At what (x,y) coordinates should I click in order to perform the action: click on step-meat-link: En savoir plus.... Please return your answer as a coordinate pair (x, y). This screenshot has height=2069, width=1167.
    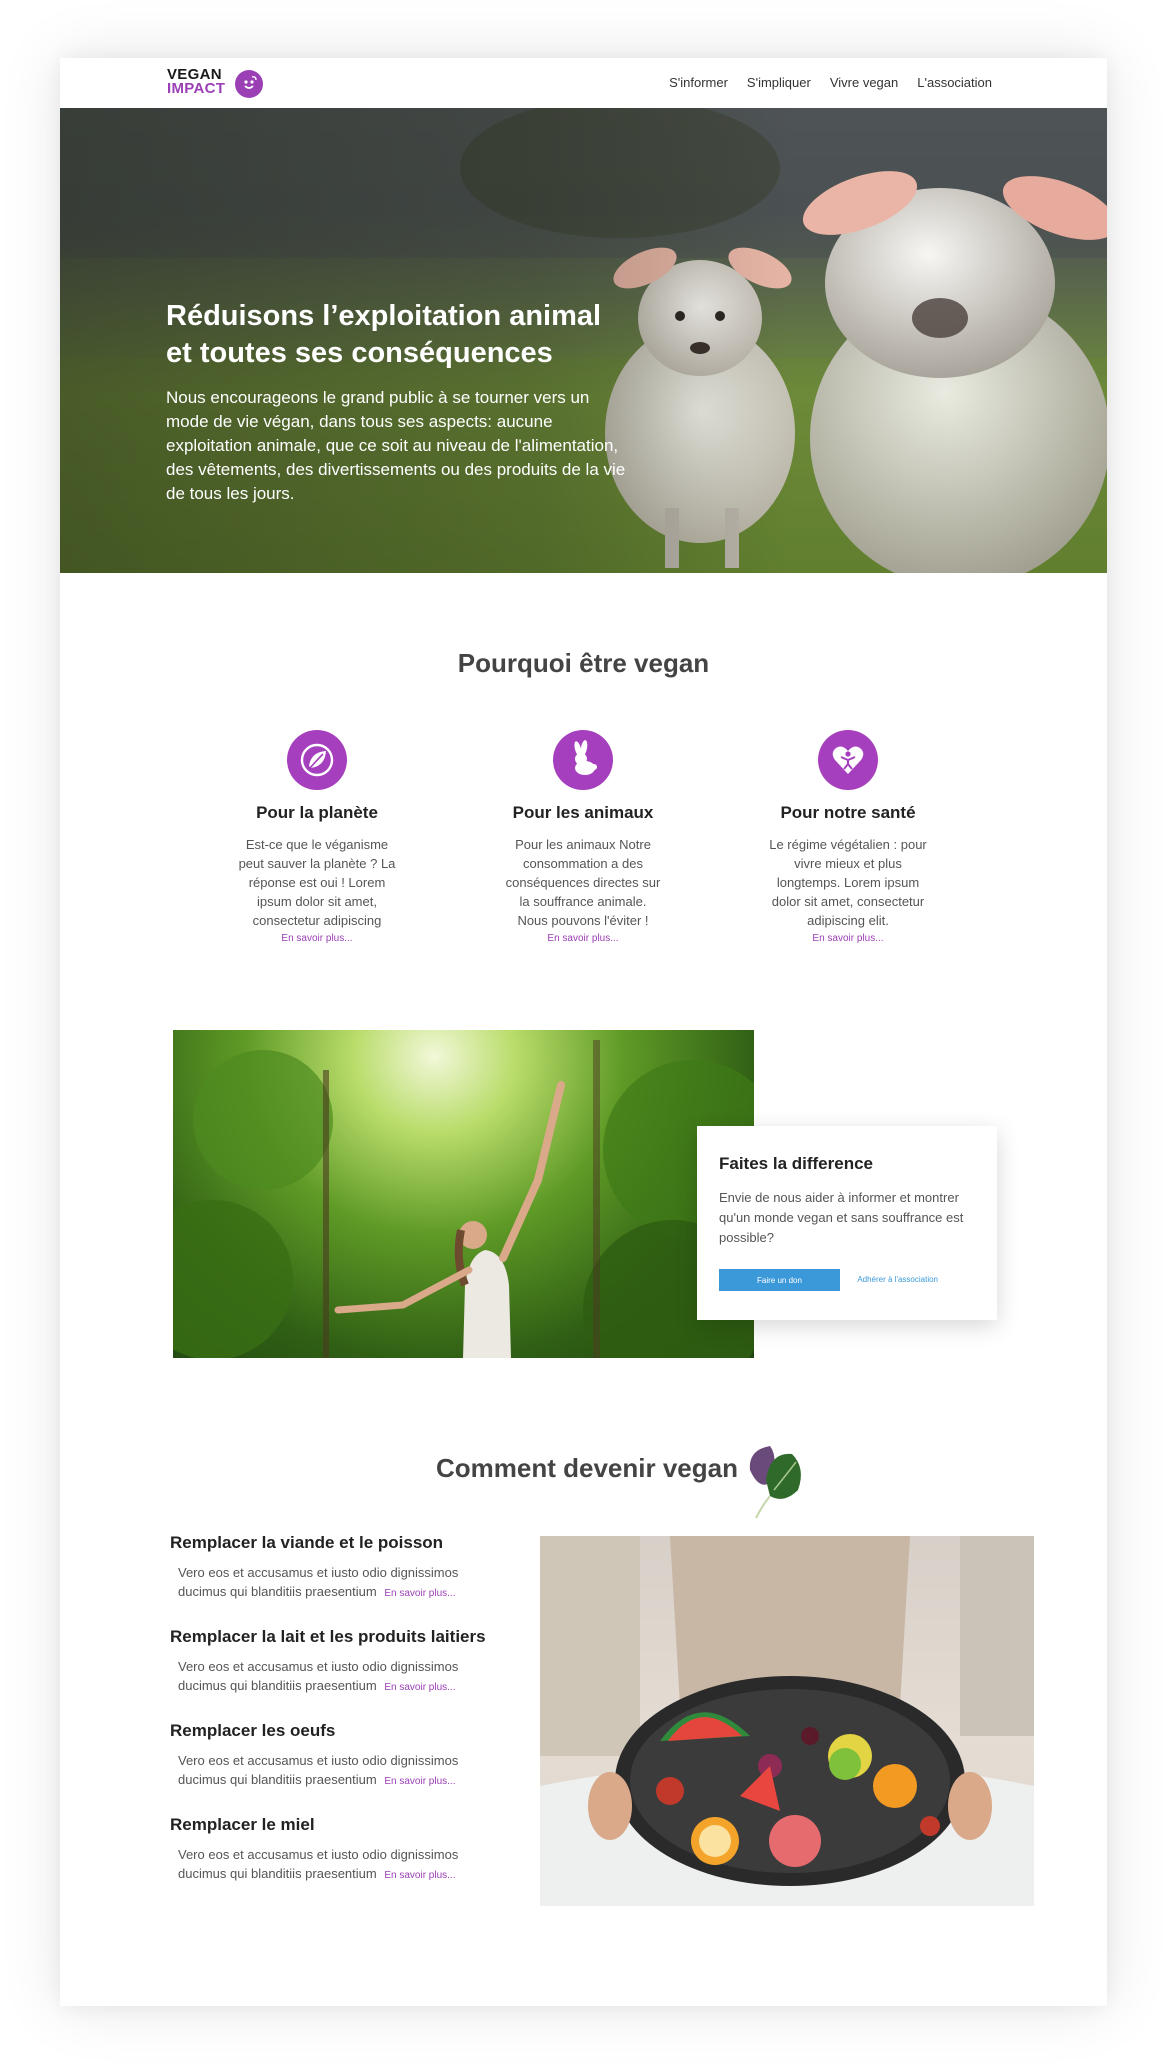
    Looking at the image, I should click on (419, 1593).